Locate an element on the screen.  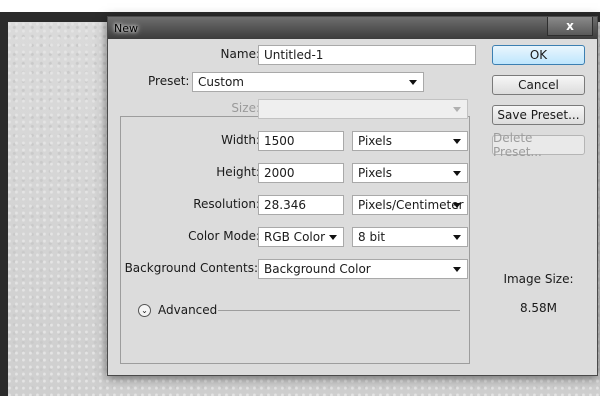
height-input: 2000 is located at coordinates (301, 173).